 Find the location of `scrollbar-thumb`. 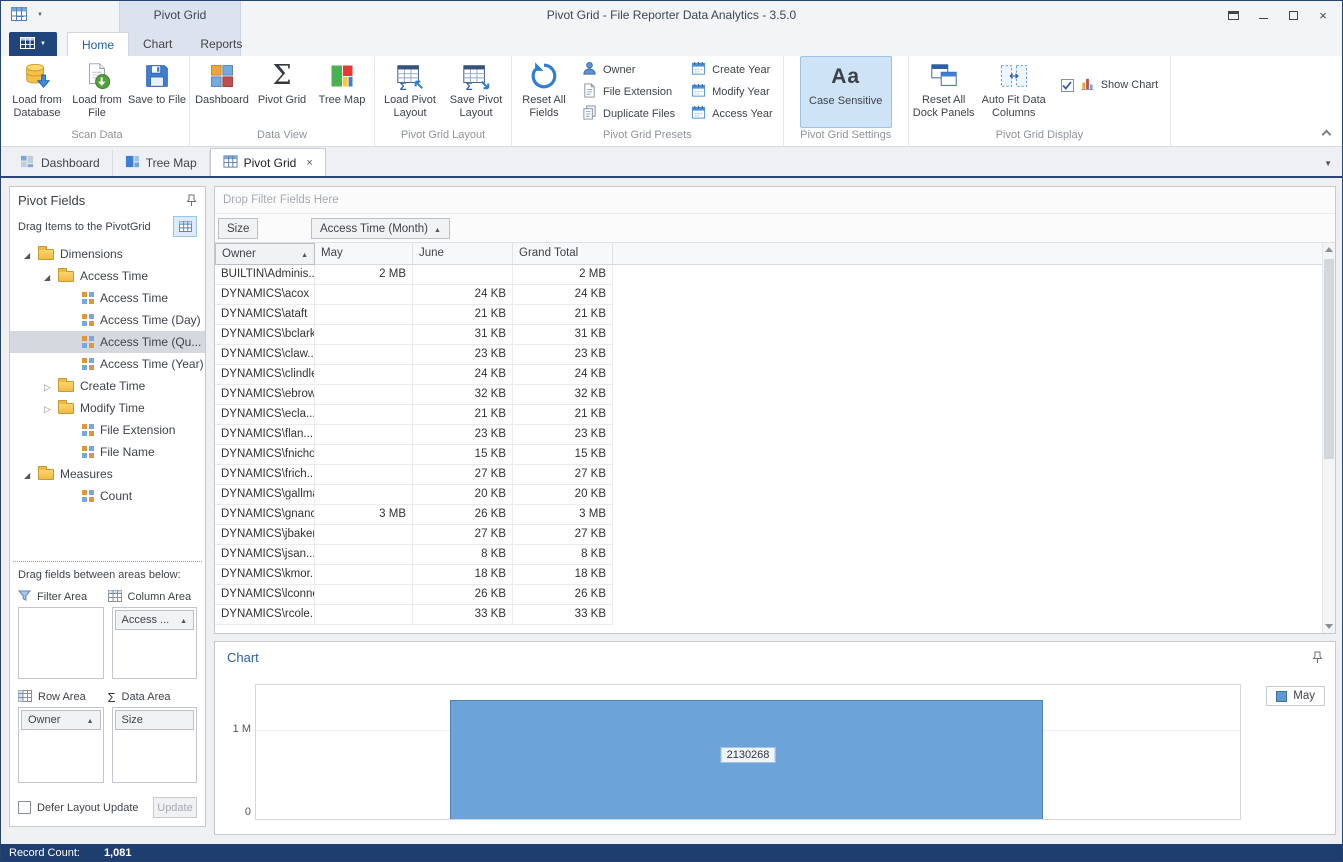

scrollbar-thumb is located at coordinates (1329, 359).